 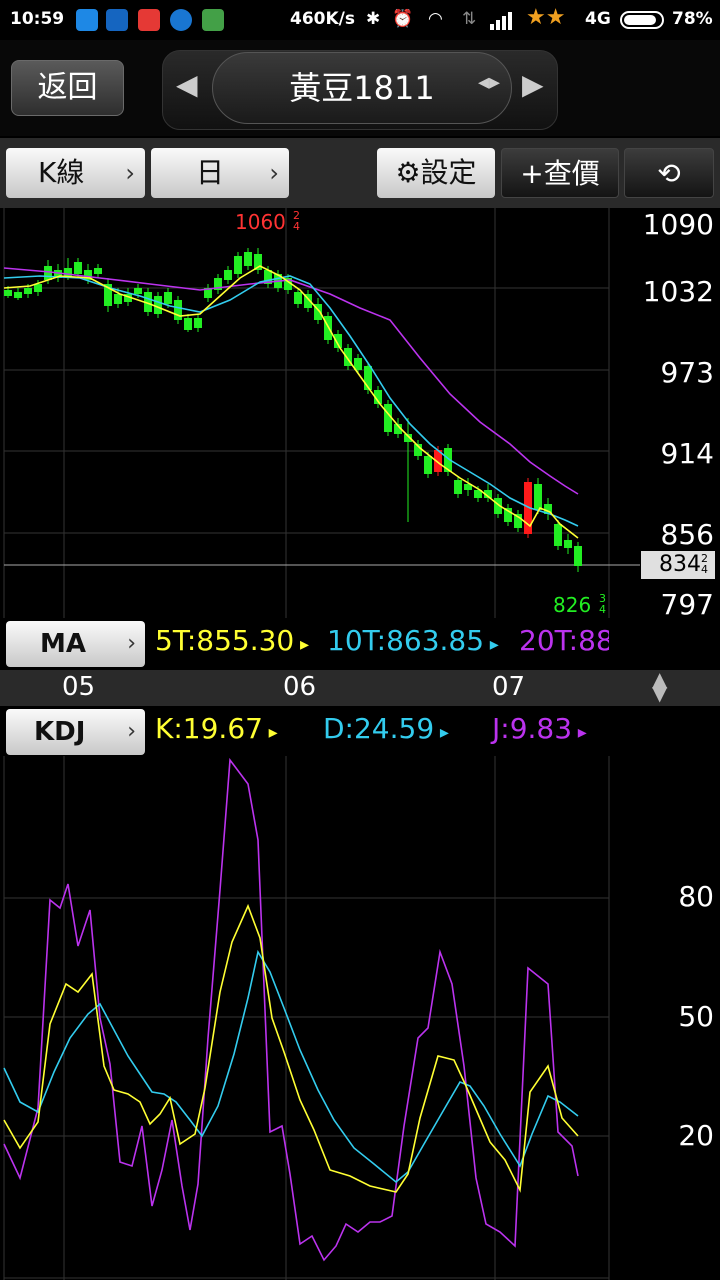 I want to click on price-axis-label: 1032, so click(x=678, y=291).